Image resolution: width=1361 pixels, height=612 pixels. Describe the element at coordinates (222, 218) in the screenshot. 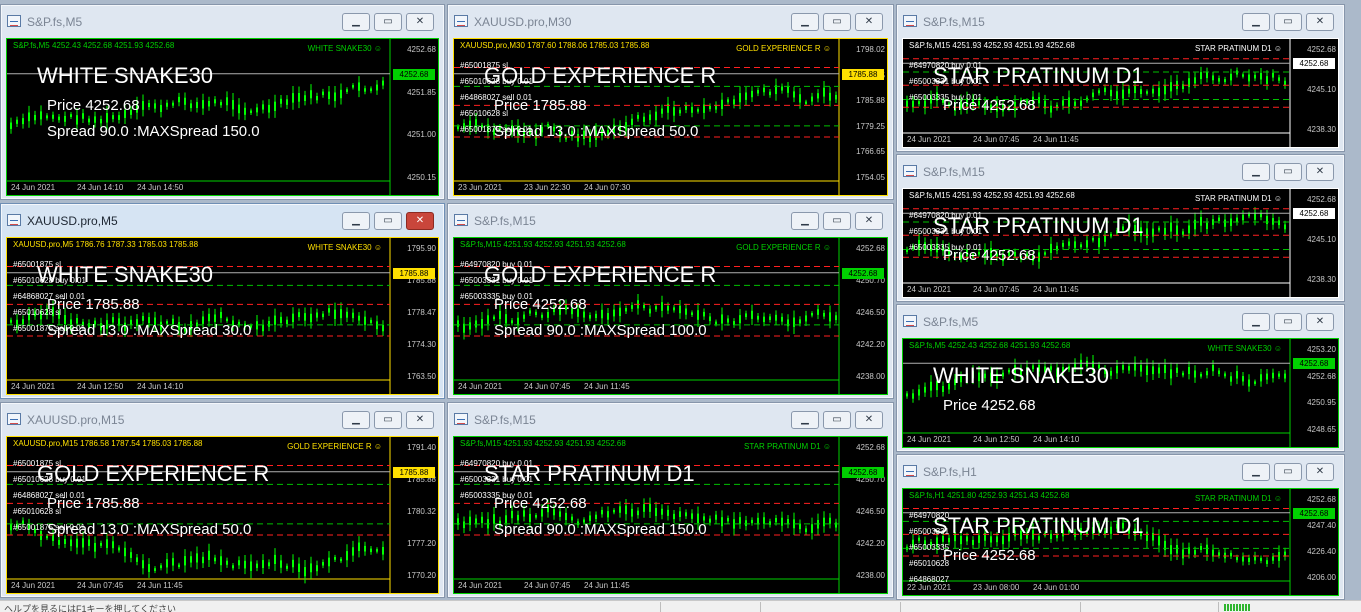

I see `window-titlebar: XAUUSD.pro,M5 ▁ ▭ ✕` at that location.